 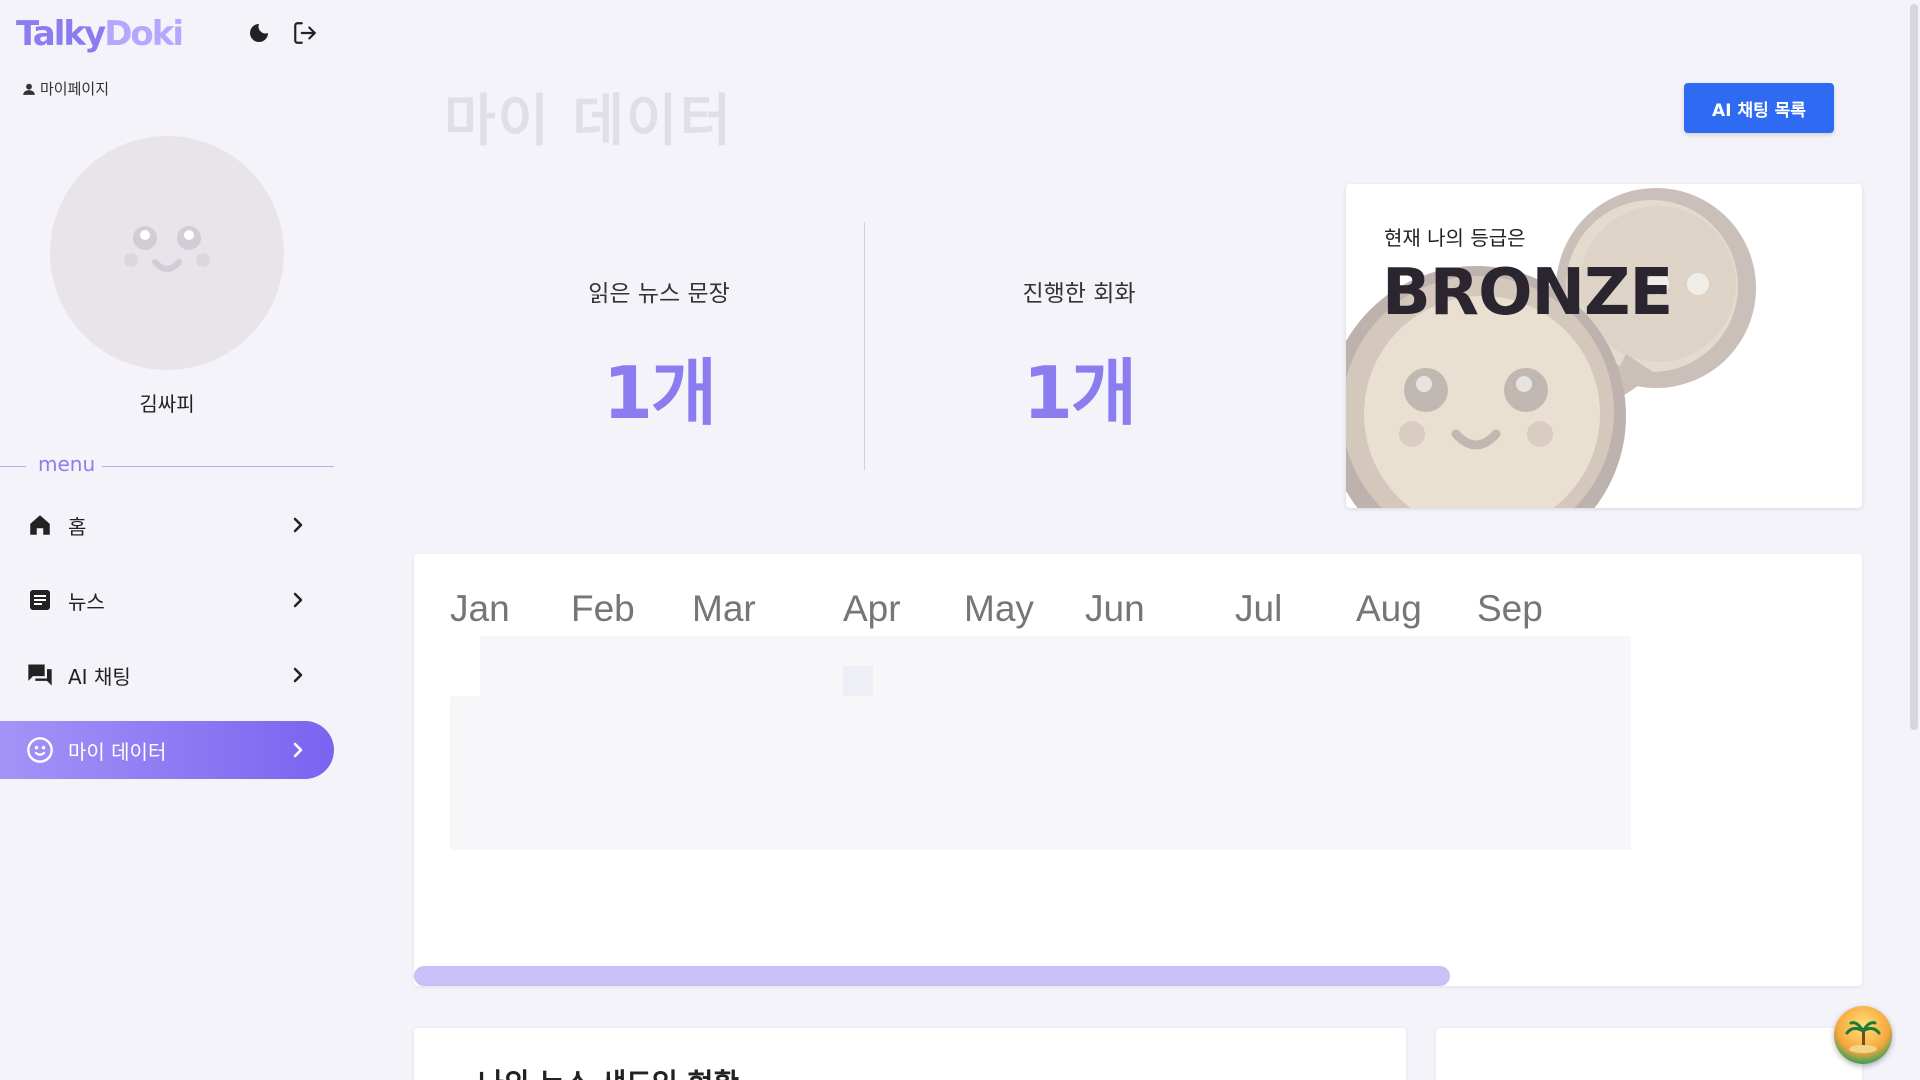 I want to click on page-scrollbar, so click(x=1913, y=540).